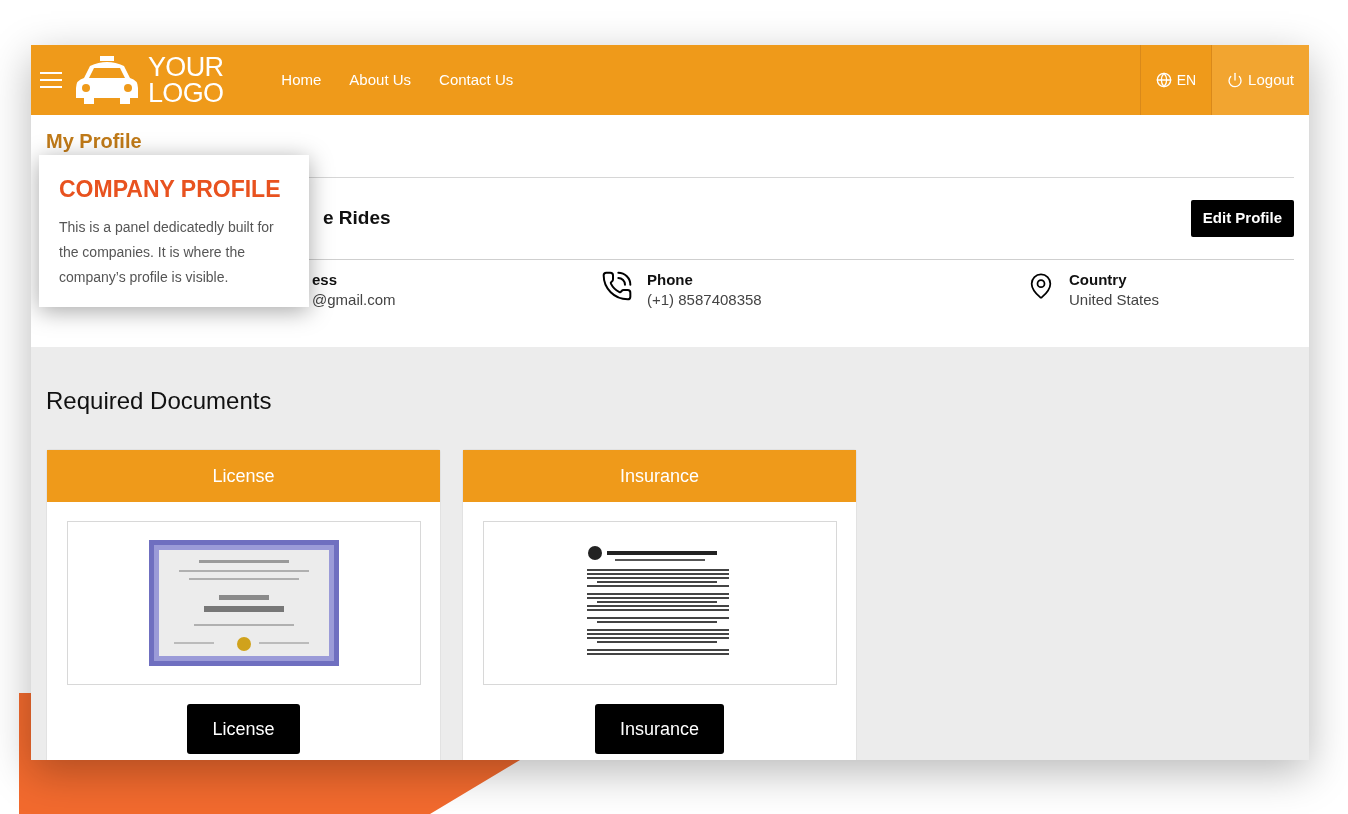  I want to click on detail-value: United States, so click(1114, 300).